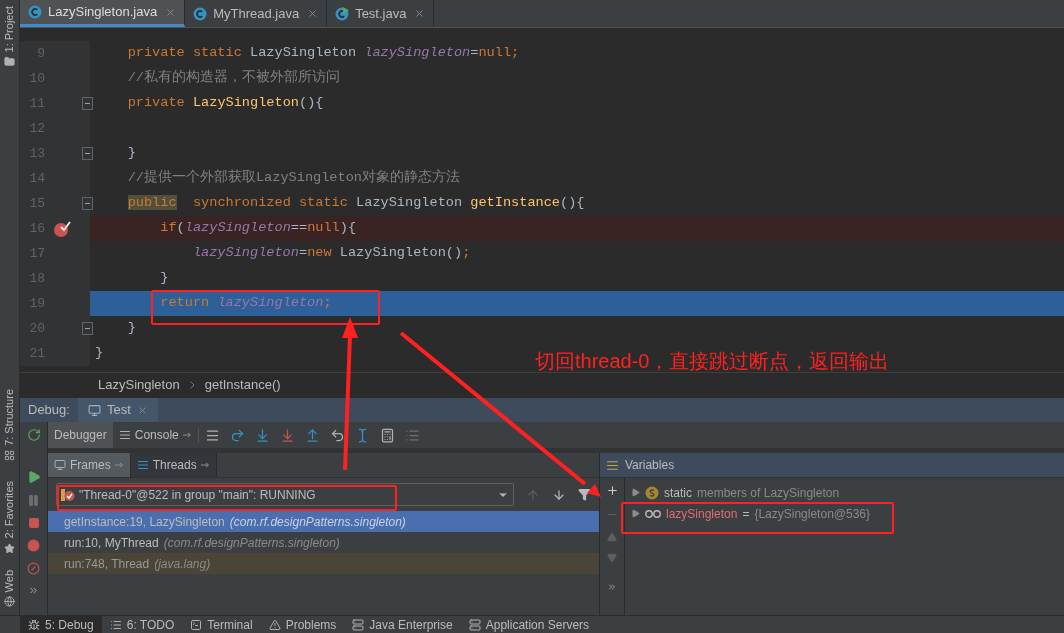 This screenshot has height=633, width=1064. Describe the element at coordinates (62, 229) in the screenshot. I see `breakpoint-icon` at that location.